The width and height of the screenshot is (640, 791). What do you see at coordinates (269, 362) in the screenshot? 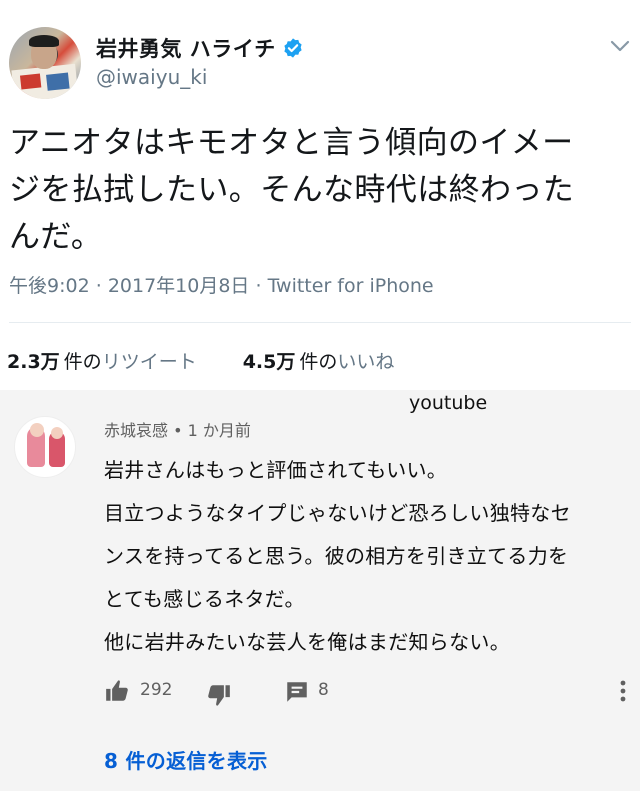
I see `like-count: 4.5万` at bounding box center [269, 362].